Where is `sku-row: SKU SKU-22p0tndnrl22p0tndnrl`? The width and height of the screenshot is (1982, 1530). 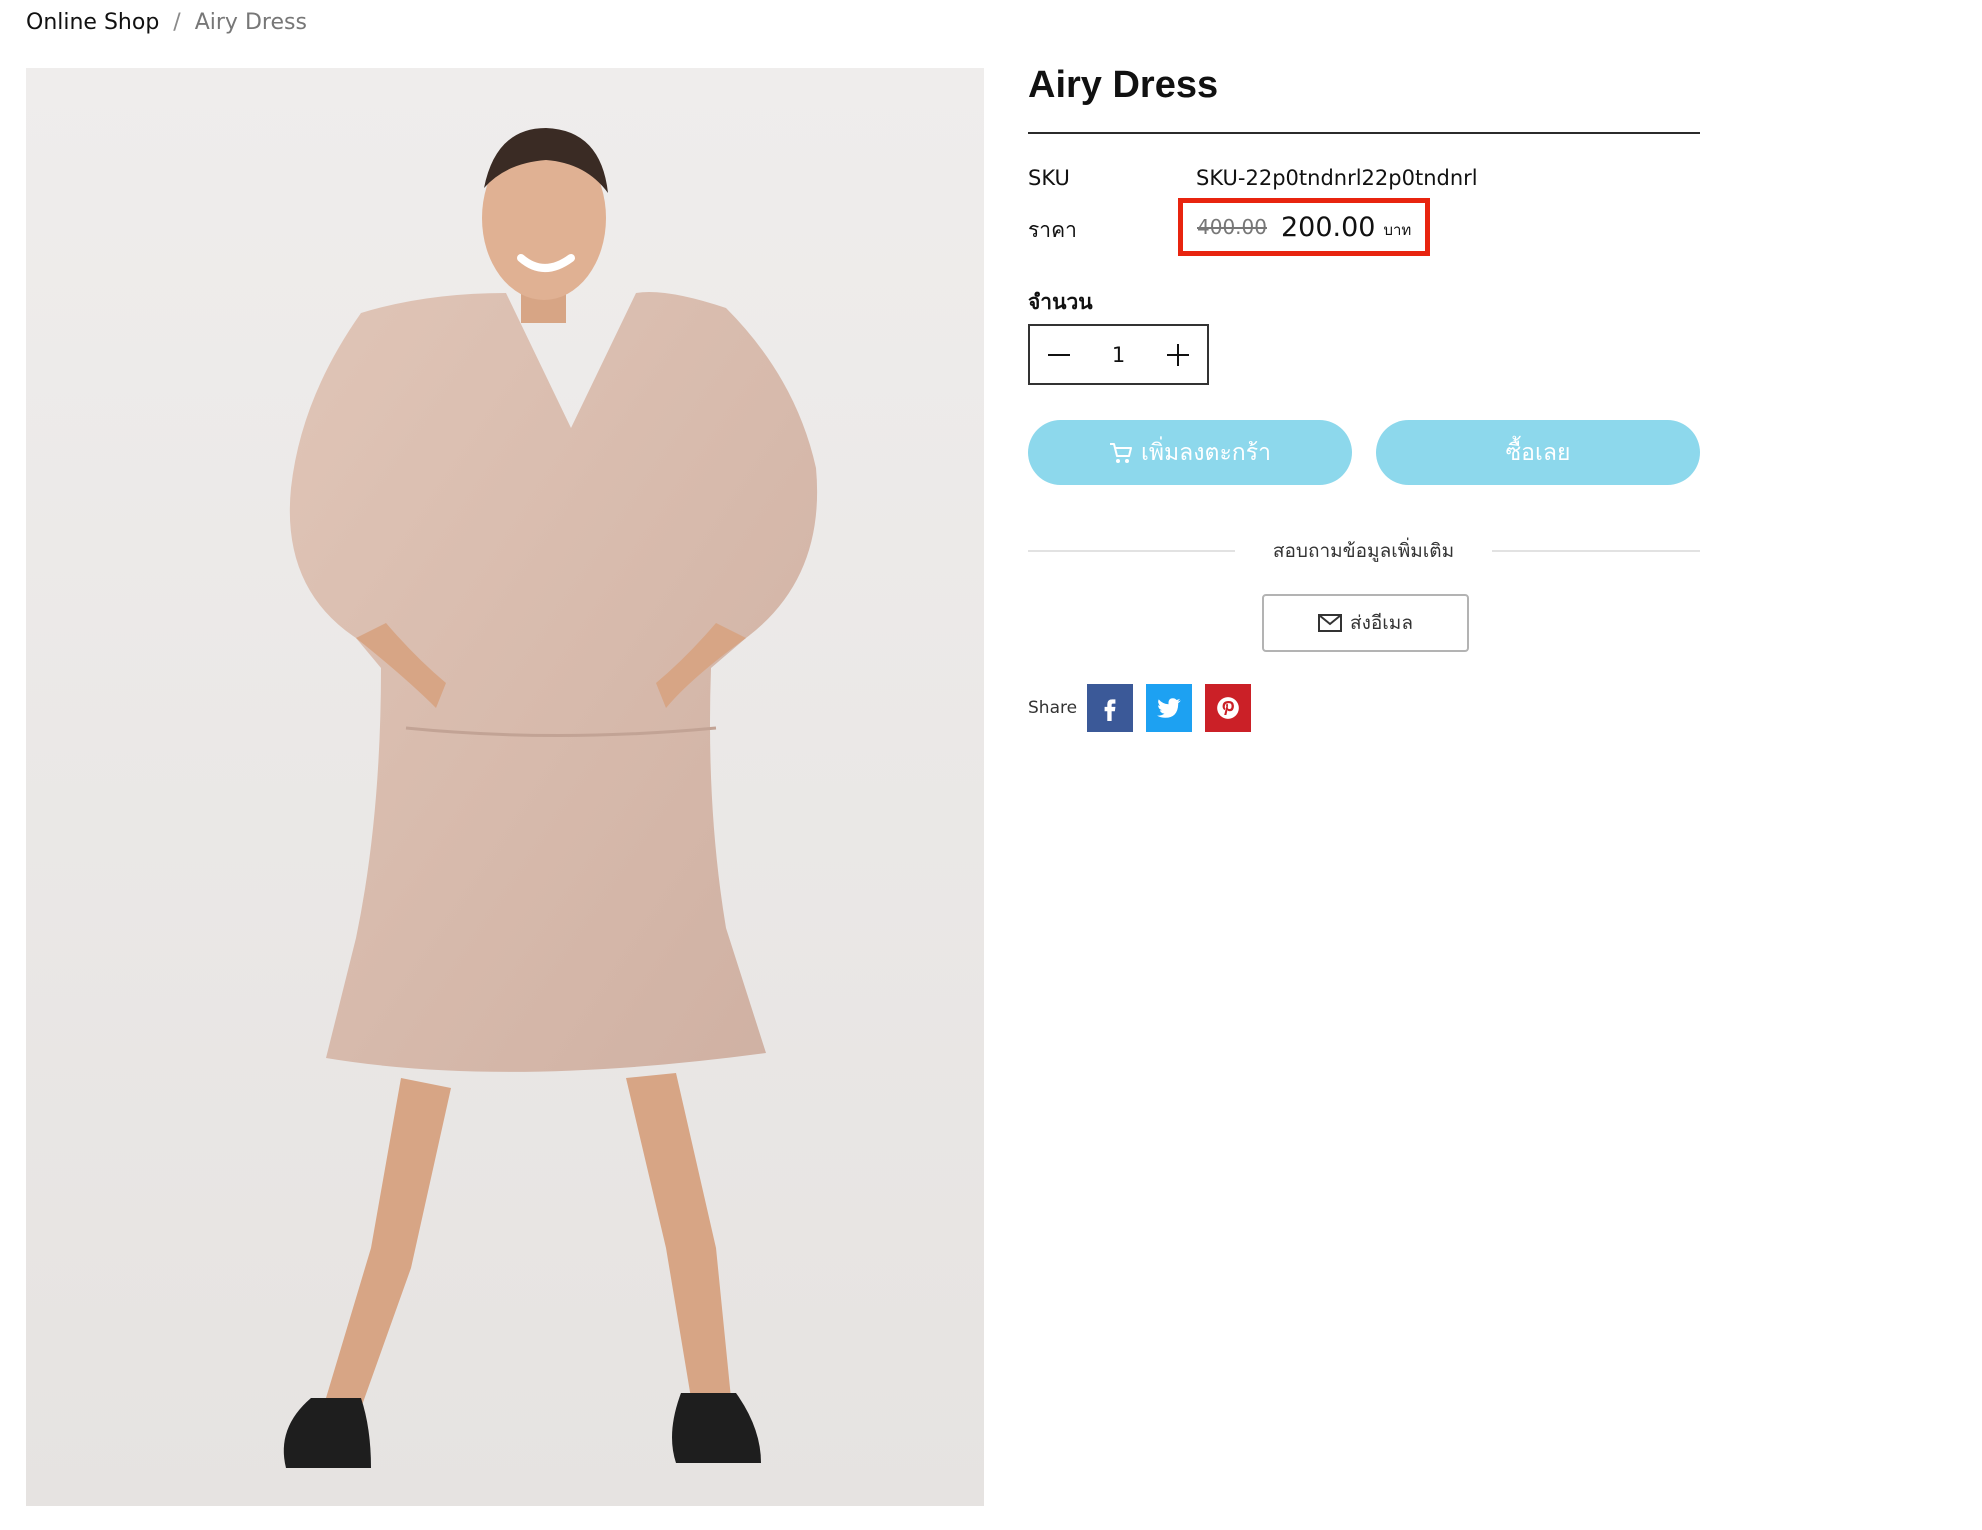
sku-row: SKU SKU-22p0tndnrl22p0tndnrl is located at coordinates (1253, 178).